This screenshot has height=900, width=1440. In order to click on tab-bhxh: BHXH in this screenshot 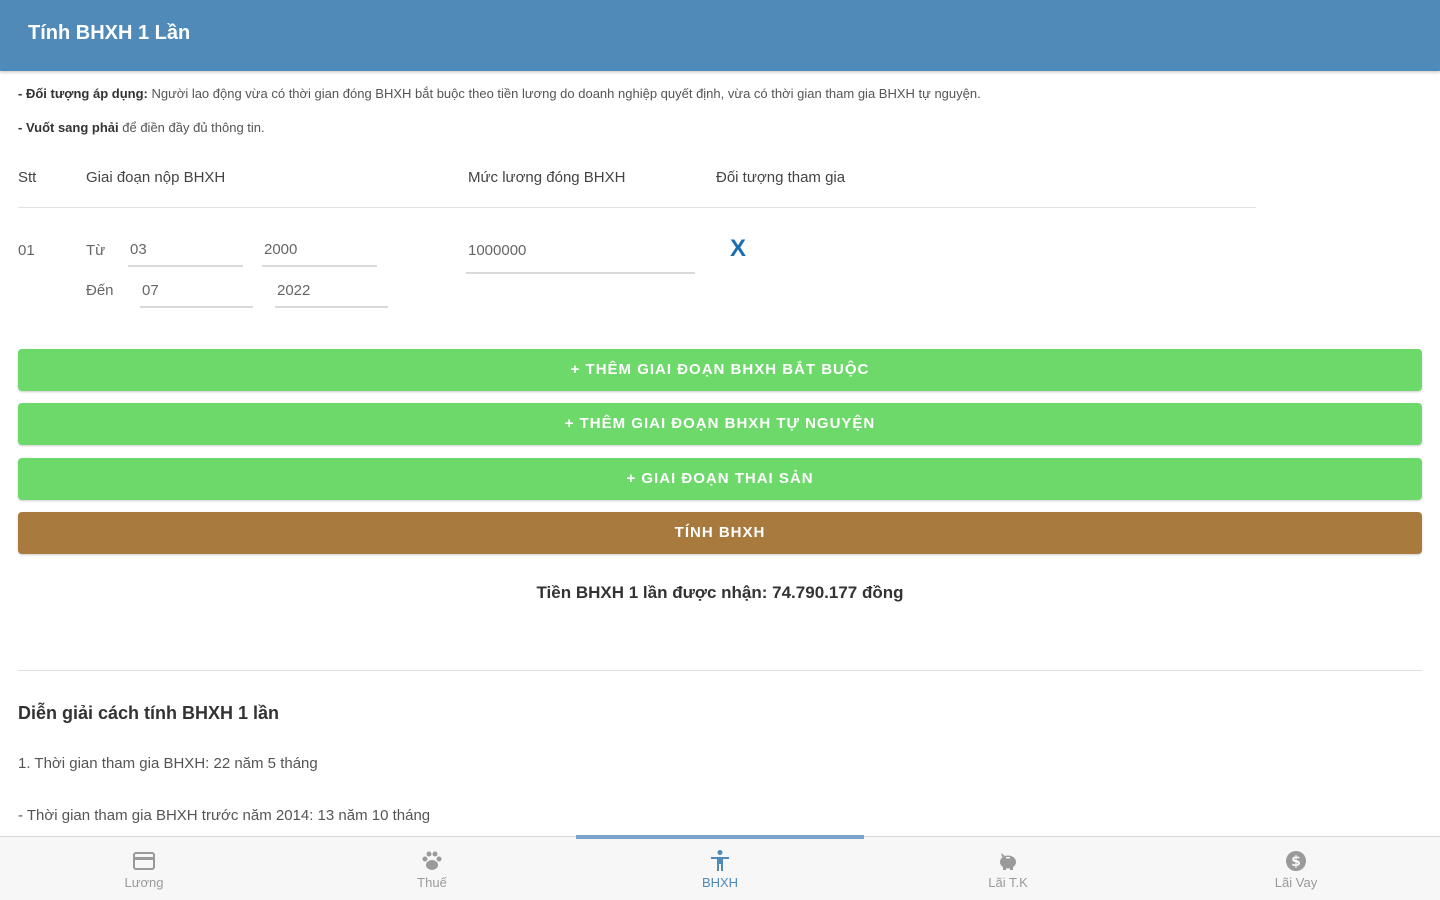, I will do `click(720, 867)`.